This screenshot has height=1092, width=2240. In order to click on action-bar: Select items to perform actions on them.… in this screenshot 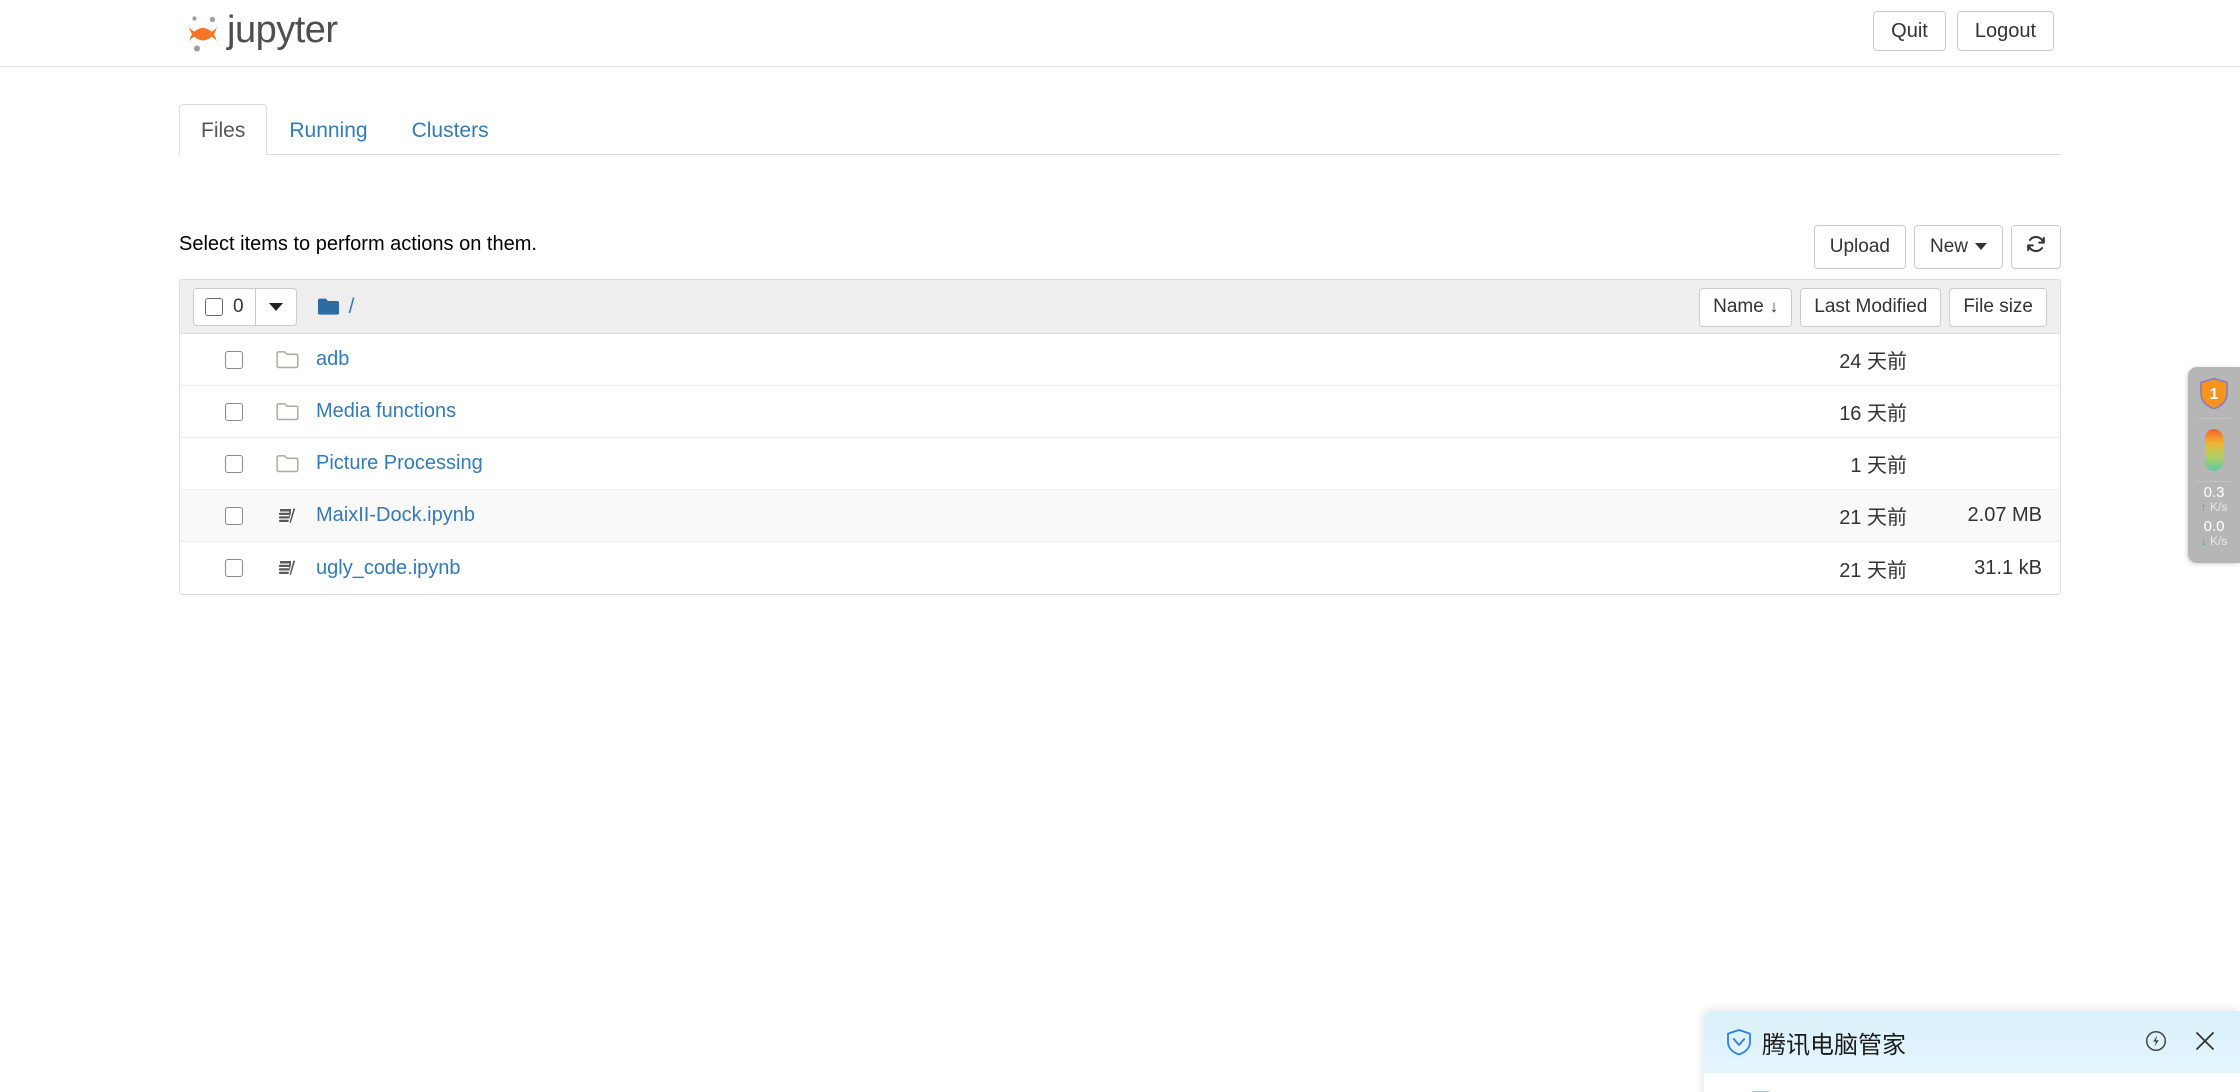, I will do `click(1120, 248)`.